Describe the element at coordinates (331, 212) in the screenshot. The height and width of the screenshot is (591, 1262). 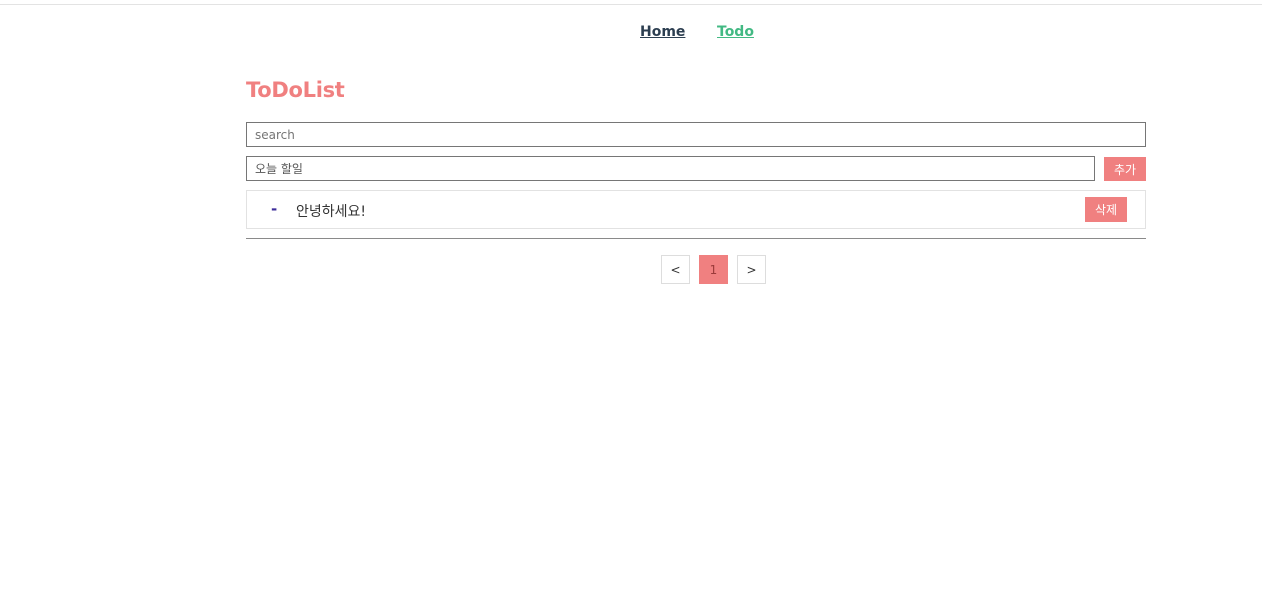
I see `todo-text: 안녕하세요!` at that location.